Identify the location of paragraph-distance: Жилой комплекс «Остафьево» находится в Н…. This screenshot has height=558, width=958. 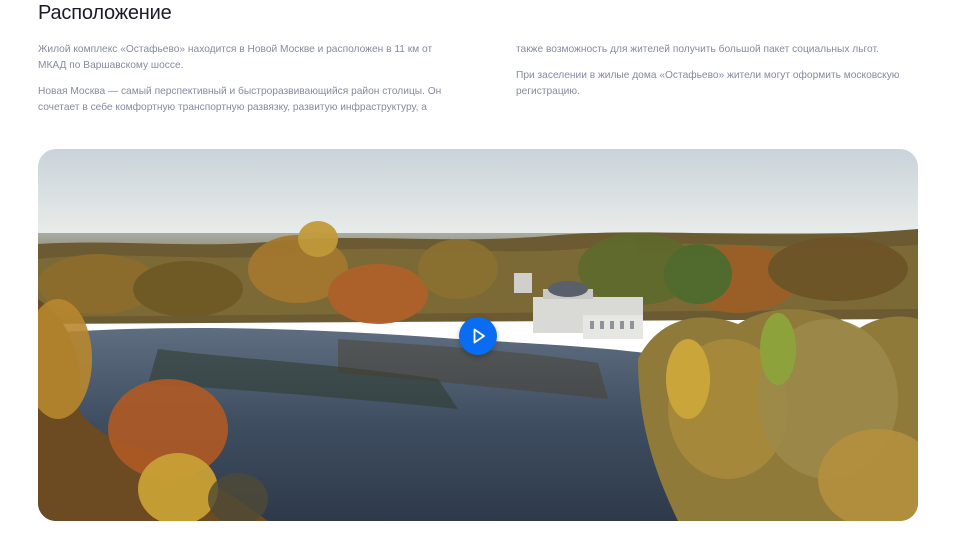
(235, 57).